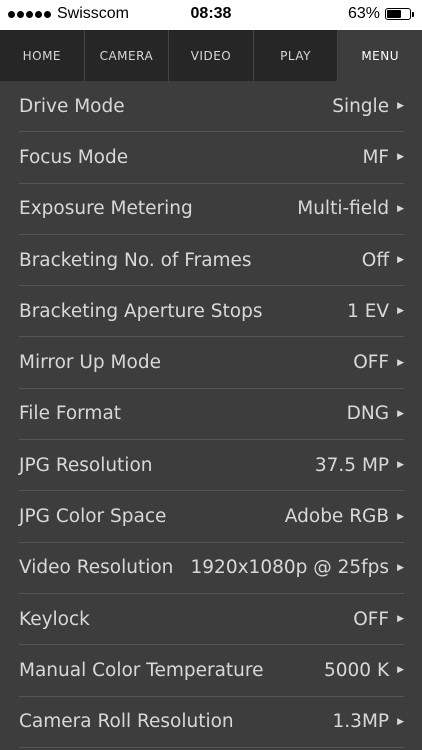 The width and height of the screenshot is (422, 750). What do you see at coordinates (211, 209) in the screenshot?
I see `menu-item-exposure-metering: Exposure Metering Multi-field ▶` at bounding box center [211, 209].